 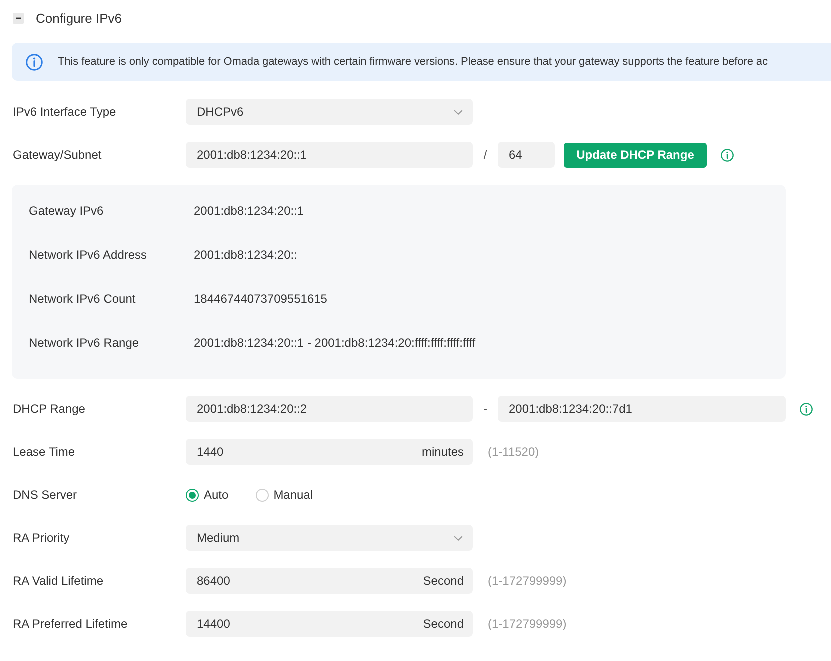 What do you see at coordinates (71, 624) in the screenshot?
I see `field-label: RA Preferred Lifetime` at bounding box center [71, 624].